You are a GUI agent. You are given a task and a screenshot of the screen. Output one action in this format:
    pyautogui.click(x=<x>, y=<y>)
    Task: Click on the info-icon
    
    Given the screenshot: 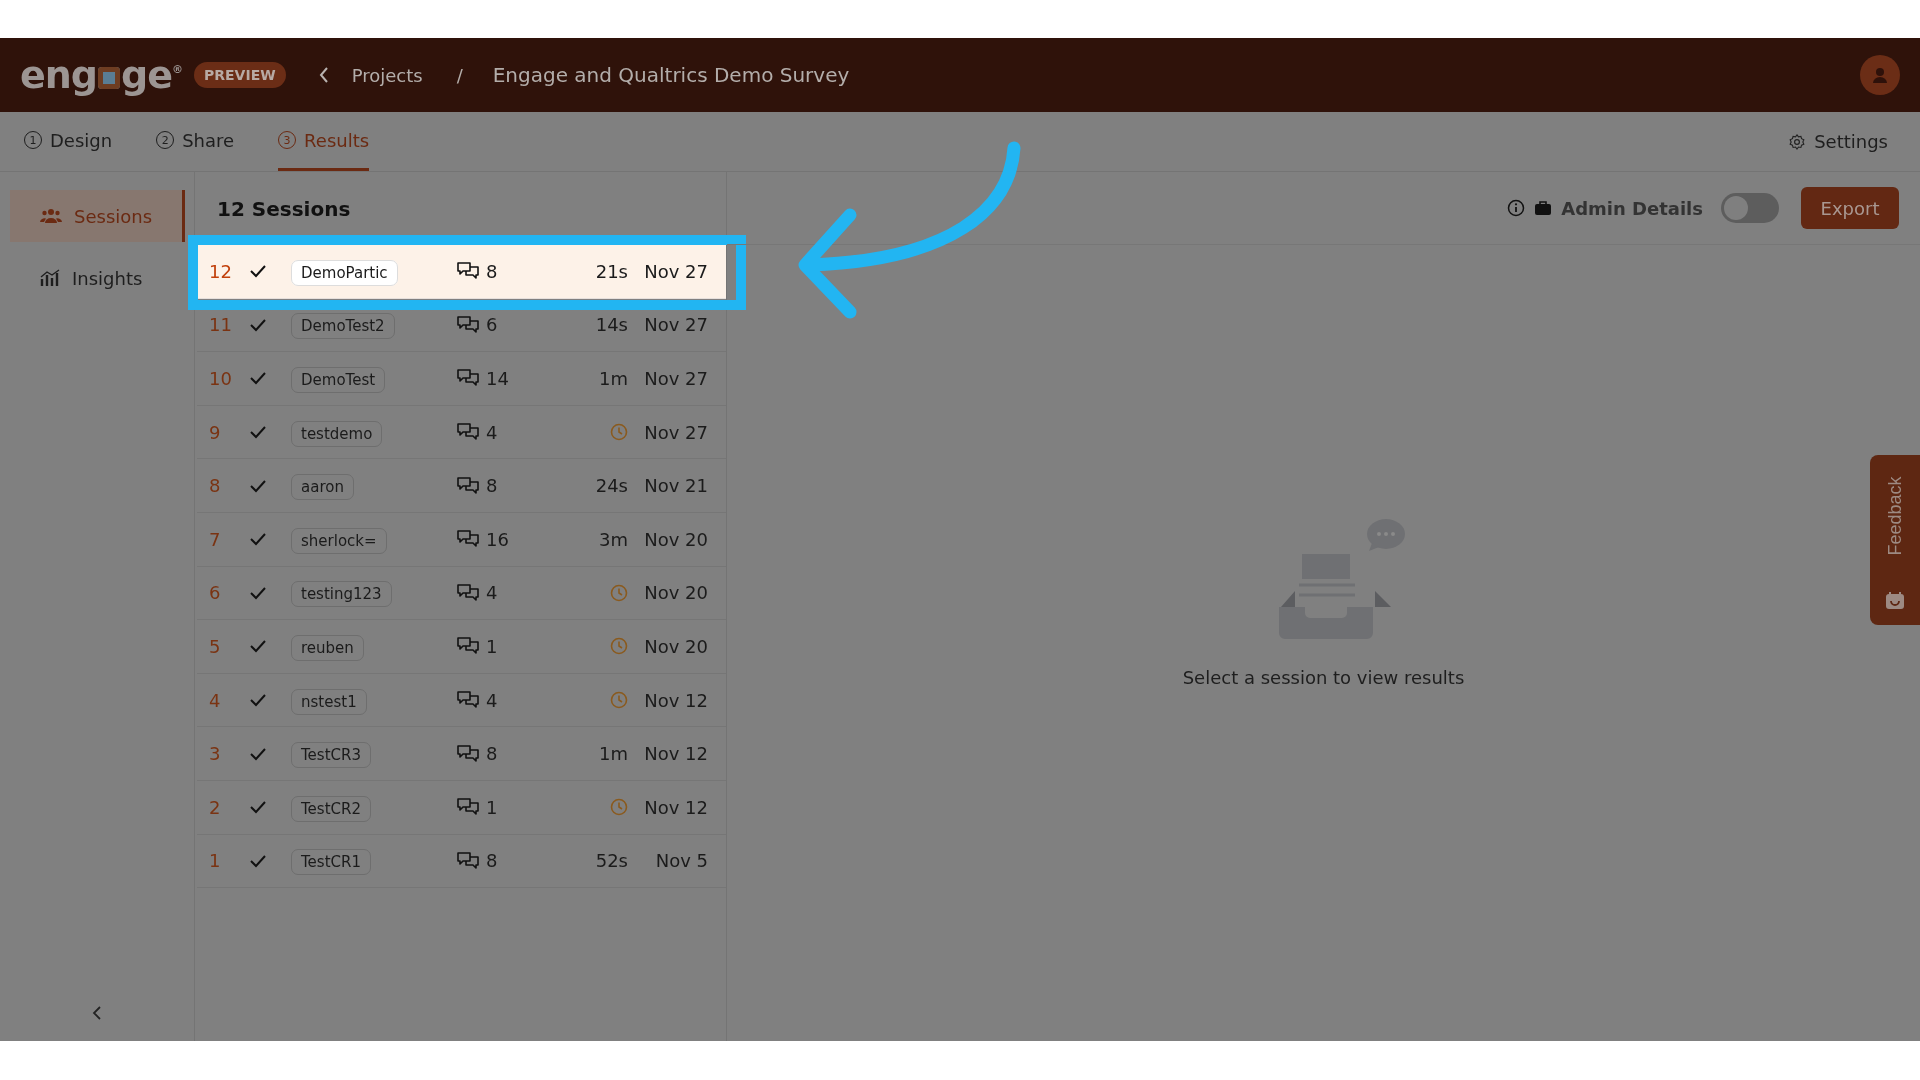 What is the action you would take?
    pyautogui.click(x=1516, y=208)
    